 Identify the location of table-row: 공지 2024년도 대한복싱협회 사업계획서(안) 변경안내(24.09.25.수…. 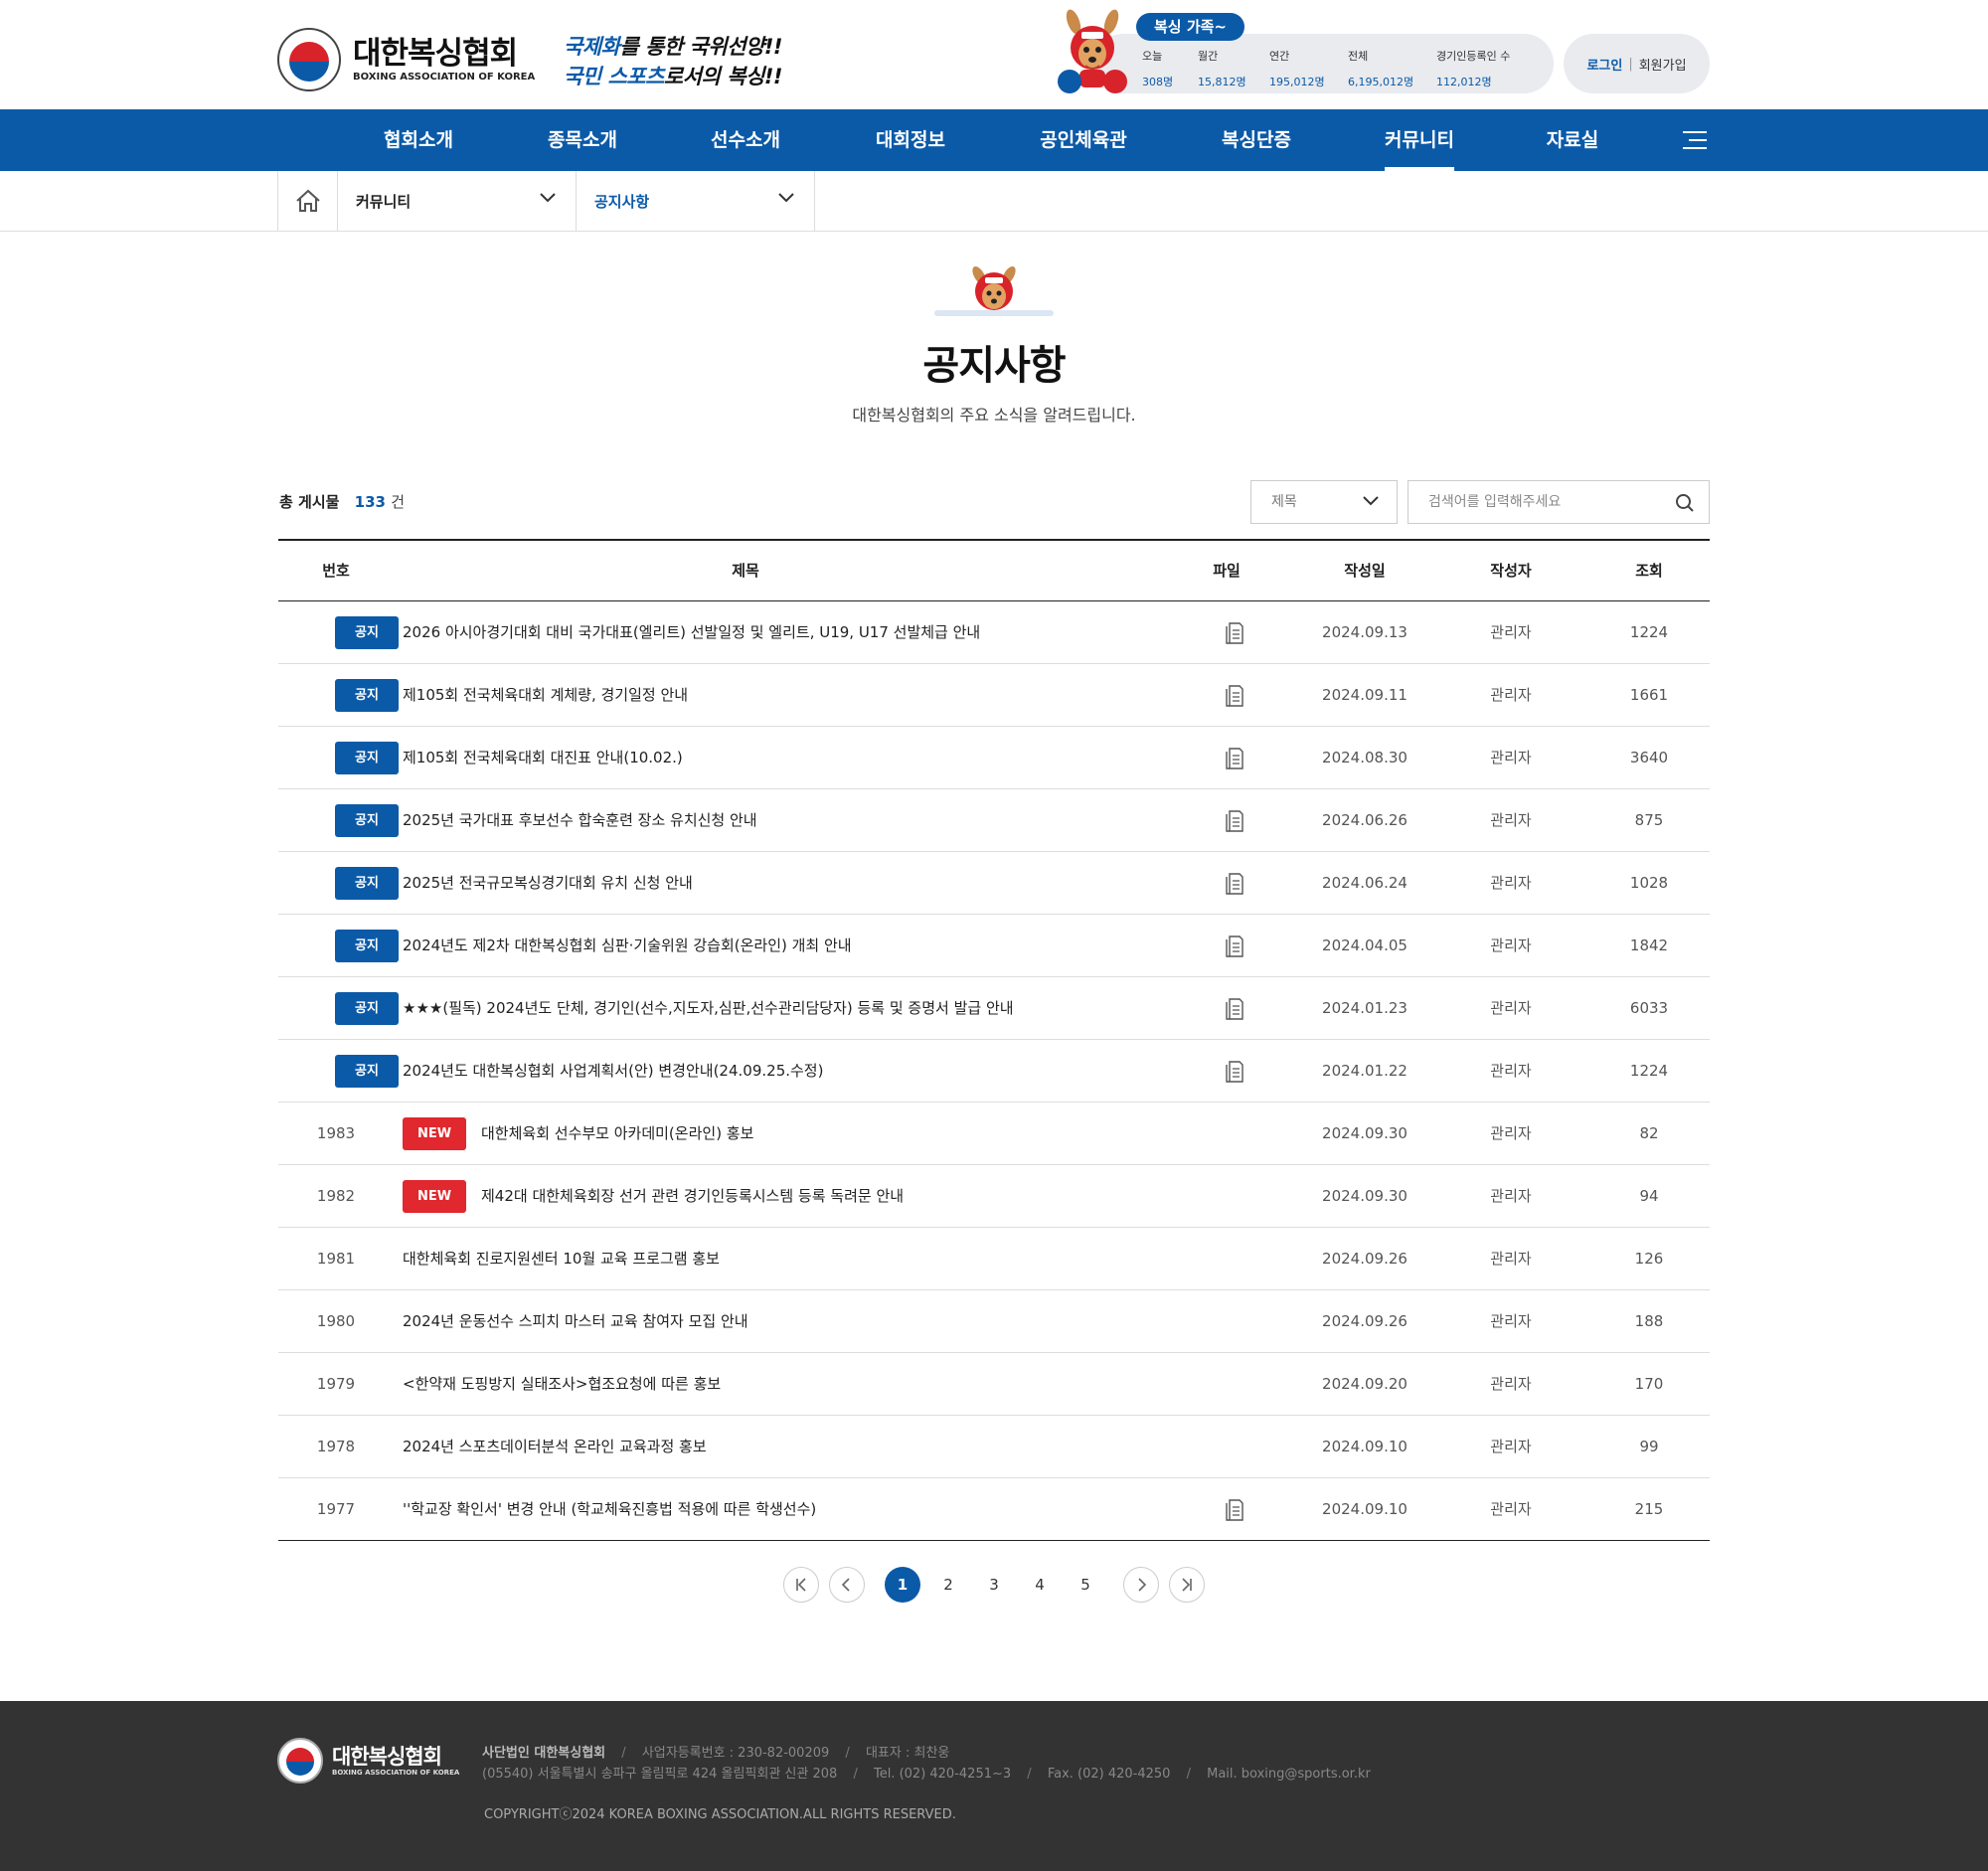
(994, 1071).